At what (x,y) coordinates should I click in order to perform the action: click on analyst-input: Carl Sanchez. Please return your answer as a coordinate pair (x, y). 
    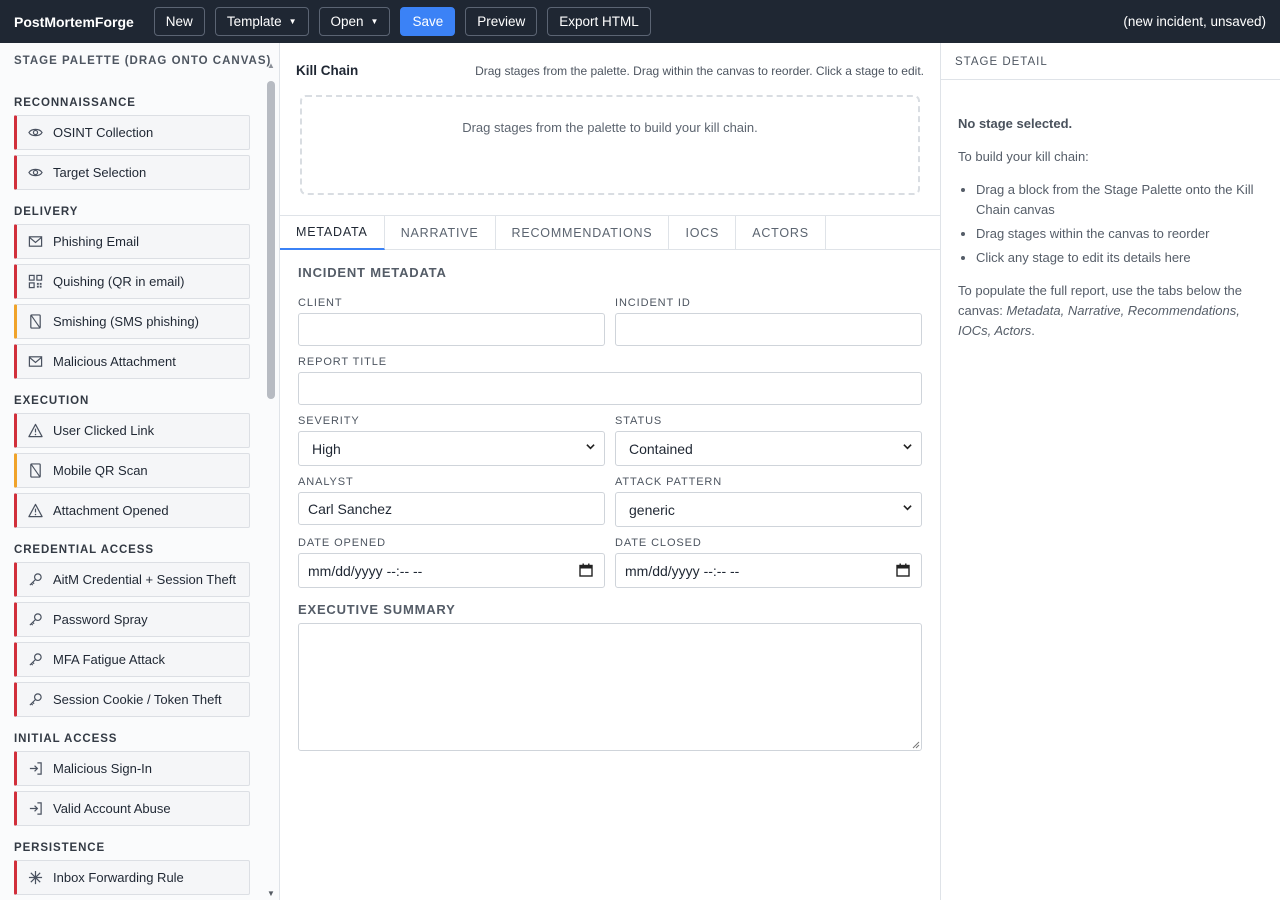
    Looking at the image, I should click on (451, 508).